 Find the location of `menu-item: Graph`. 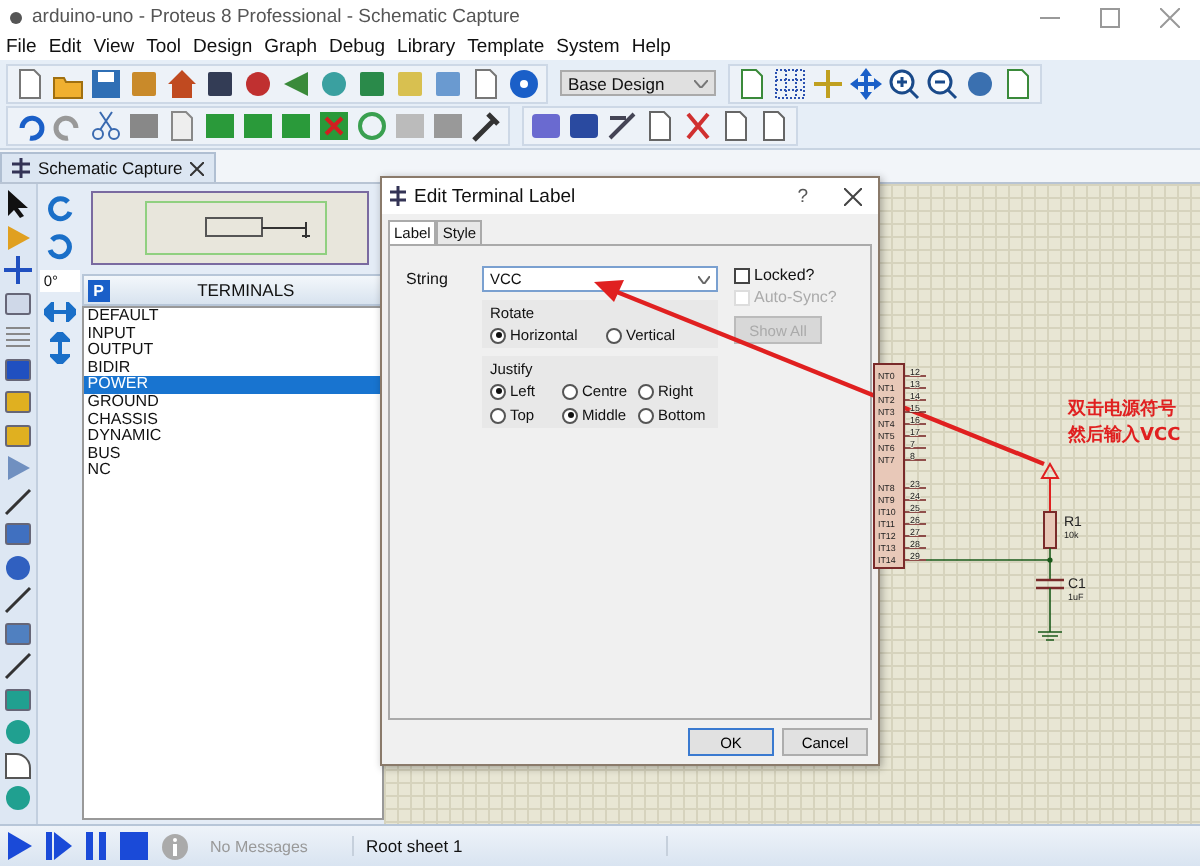

menu-item: Graph is located at coordinates (291, 47).